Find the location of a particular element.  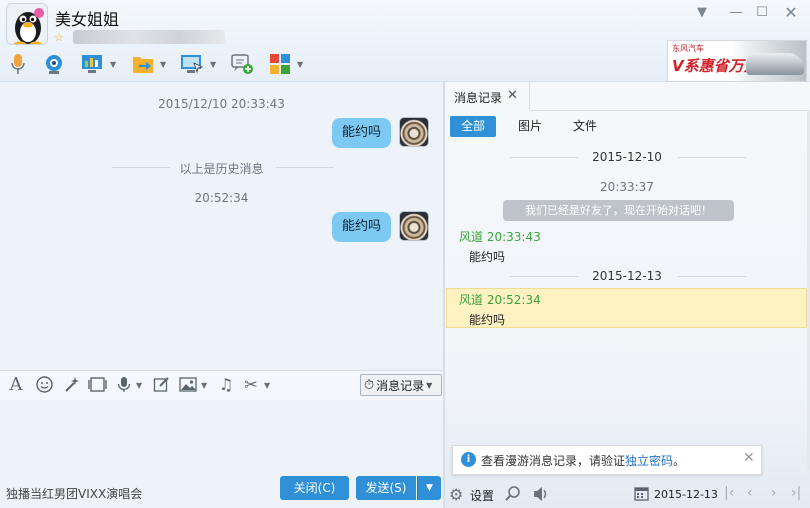

penguin-icon is located at coordinates (27, 24).